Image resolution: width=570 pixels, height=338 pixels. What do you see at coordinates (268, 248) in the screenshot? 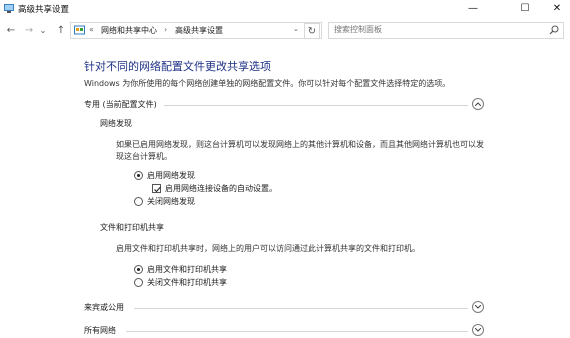
I see `group-description-file-printer-sharing: 启用文件和打印机共享时，网络上的用户可以访问通过此计算机共享的文件和打印机。` at bounding box center [268, 248].